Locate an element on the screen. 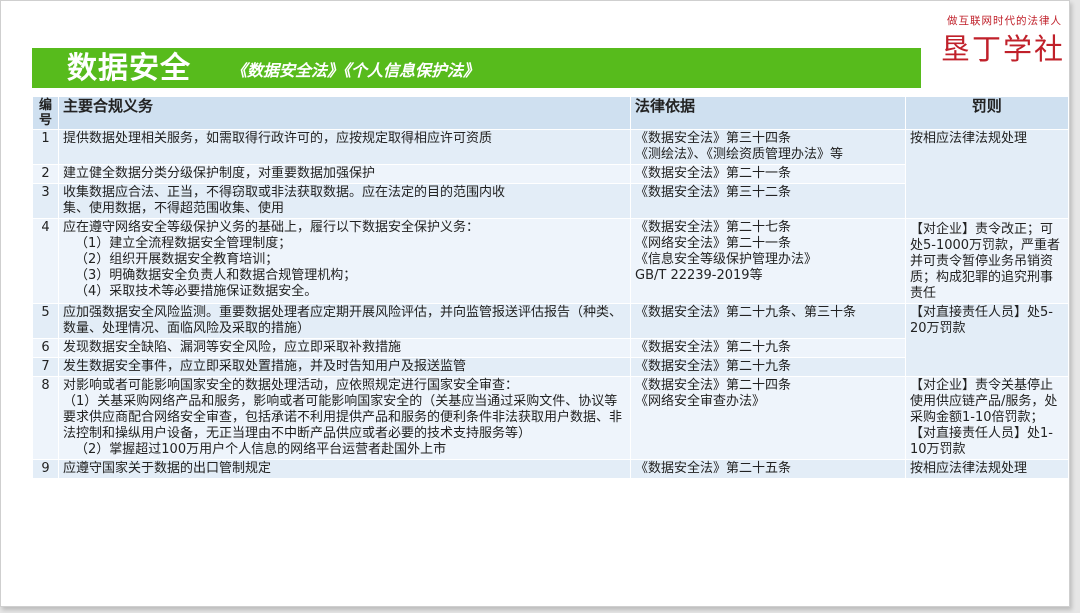 This screenshot has height=613, width=1080. row-num: 1 is located at coordinates (45, 147).